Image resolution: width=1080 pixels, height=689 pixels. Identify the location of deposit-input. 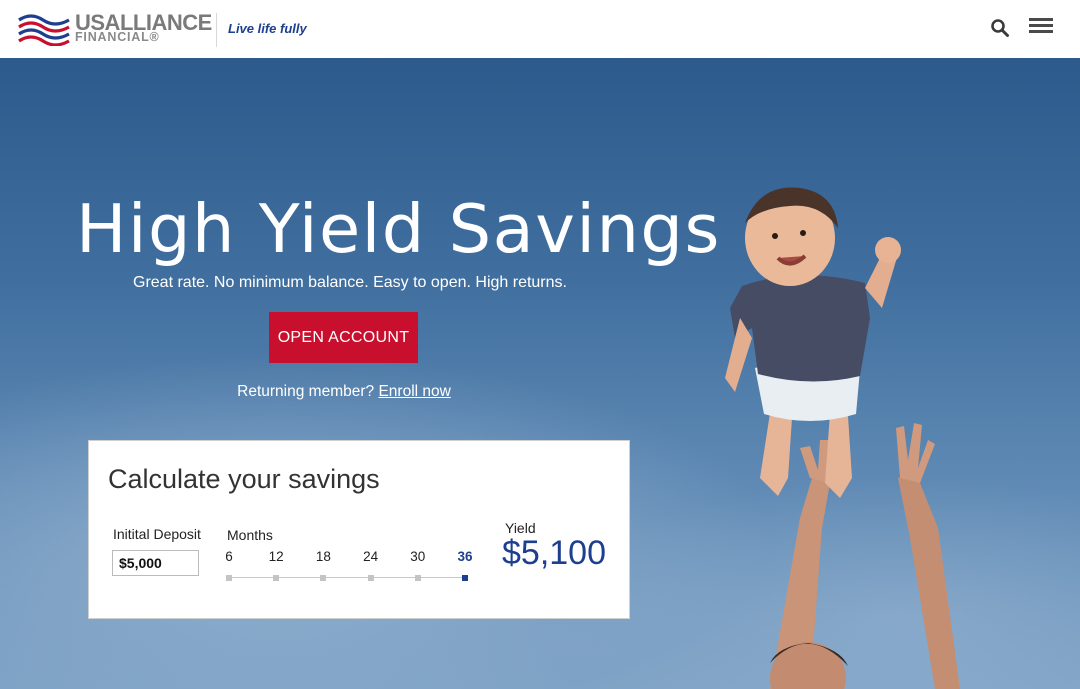
(155, 563).